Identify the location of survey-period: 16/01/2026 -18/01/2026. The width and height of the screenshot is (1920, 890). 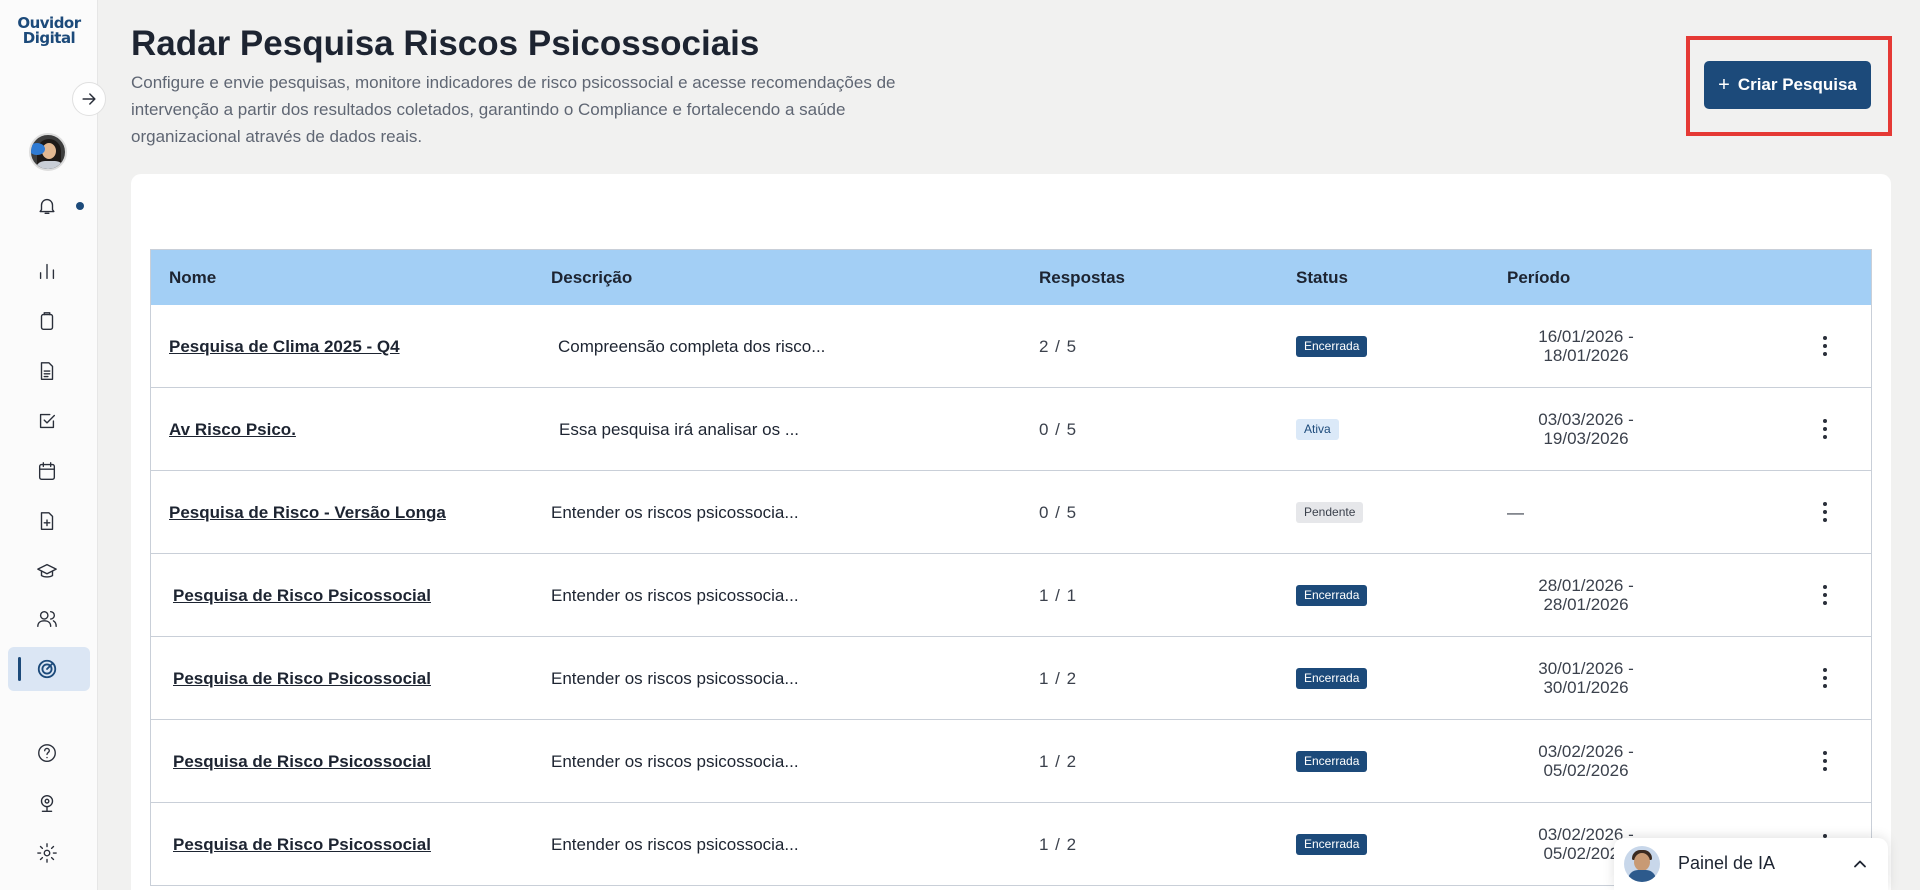
(1586, 346).